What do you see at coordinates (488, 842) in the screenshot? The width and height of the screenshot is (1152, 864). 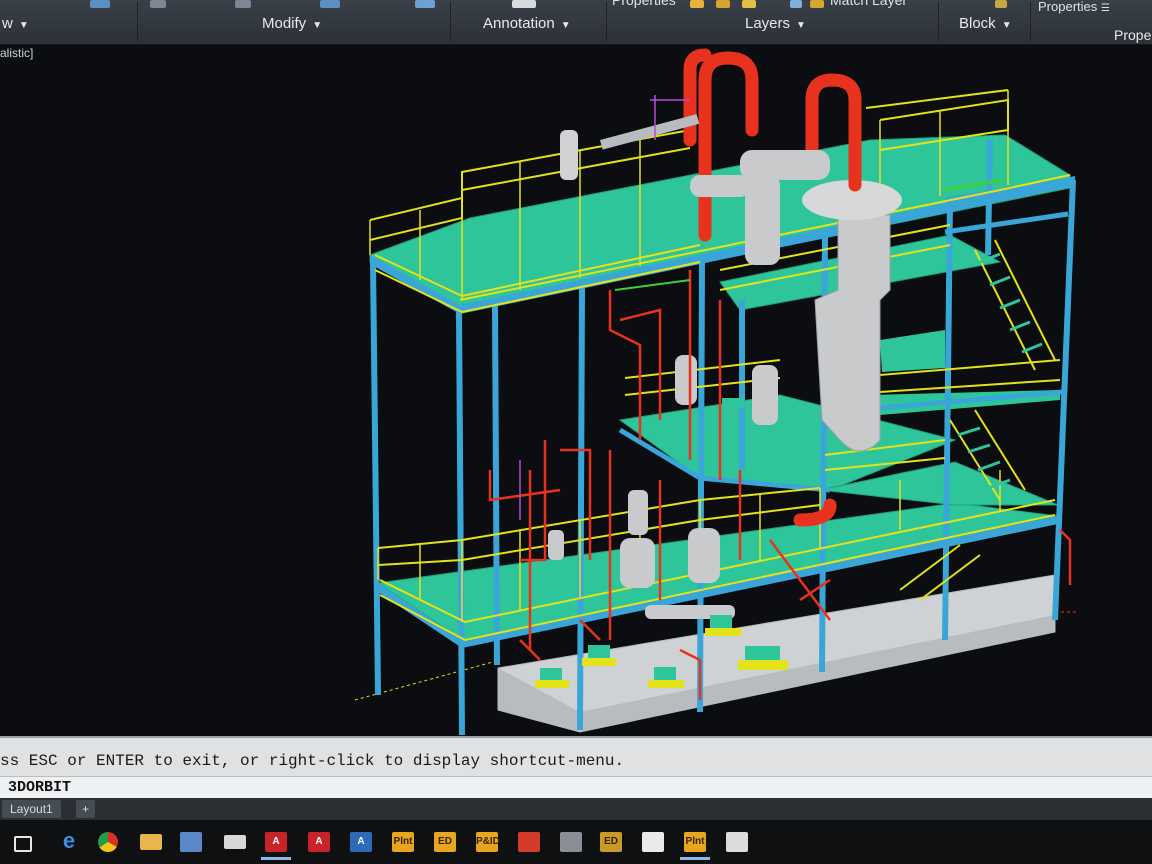 I see `pid-icon: P&ID` at bounding box center [488, 842].